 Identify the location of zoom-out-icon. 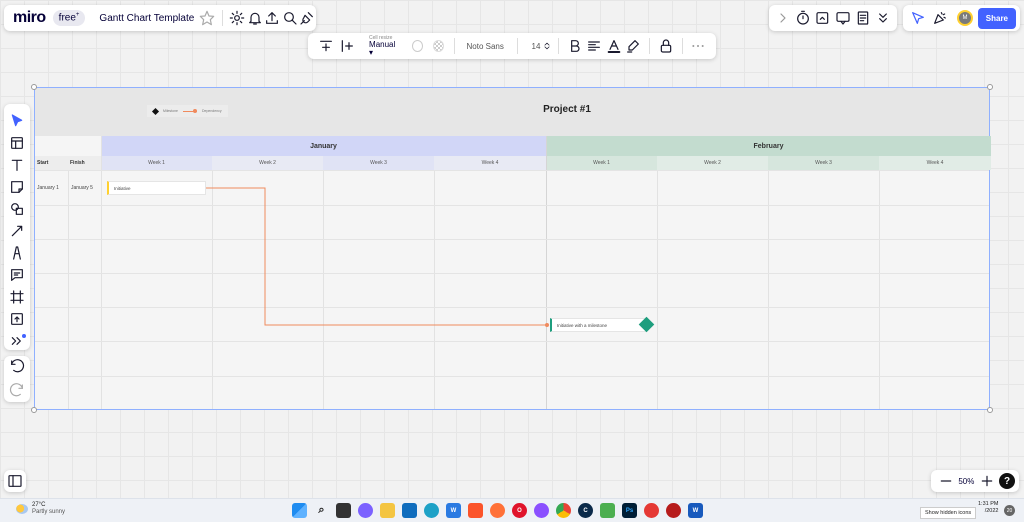
(946, 481).